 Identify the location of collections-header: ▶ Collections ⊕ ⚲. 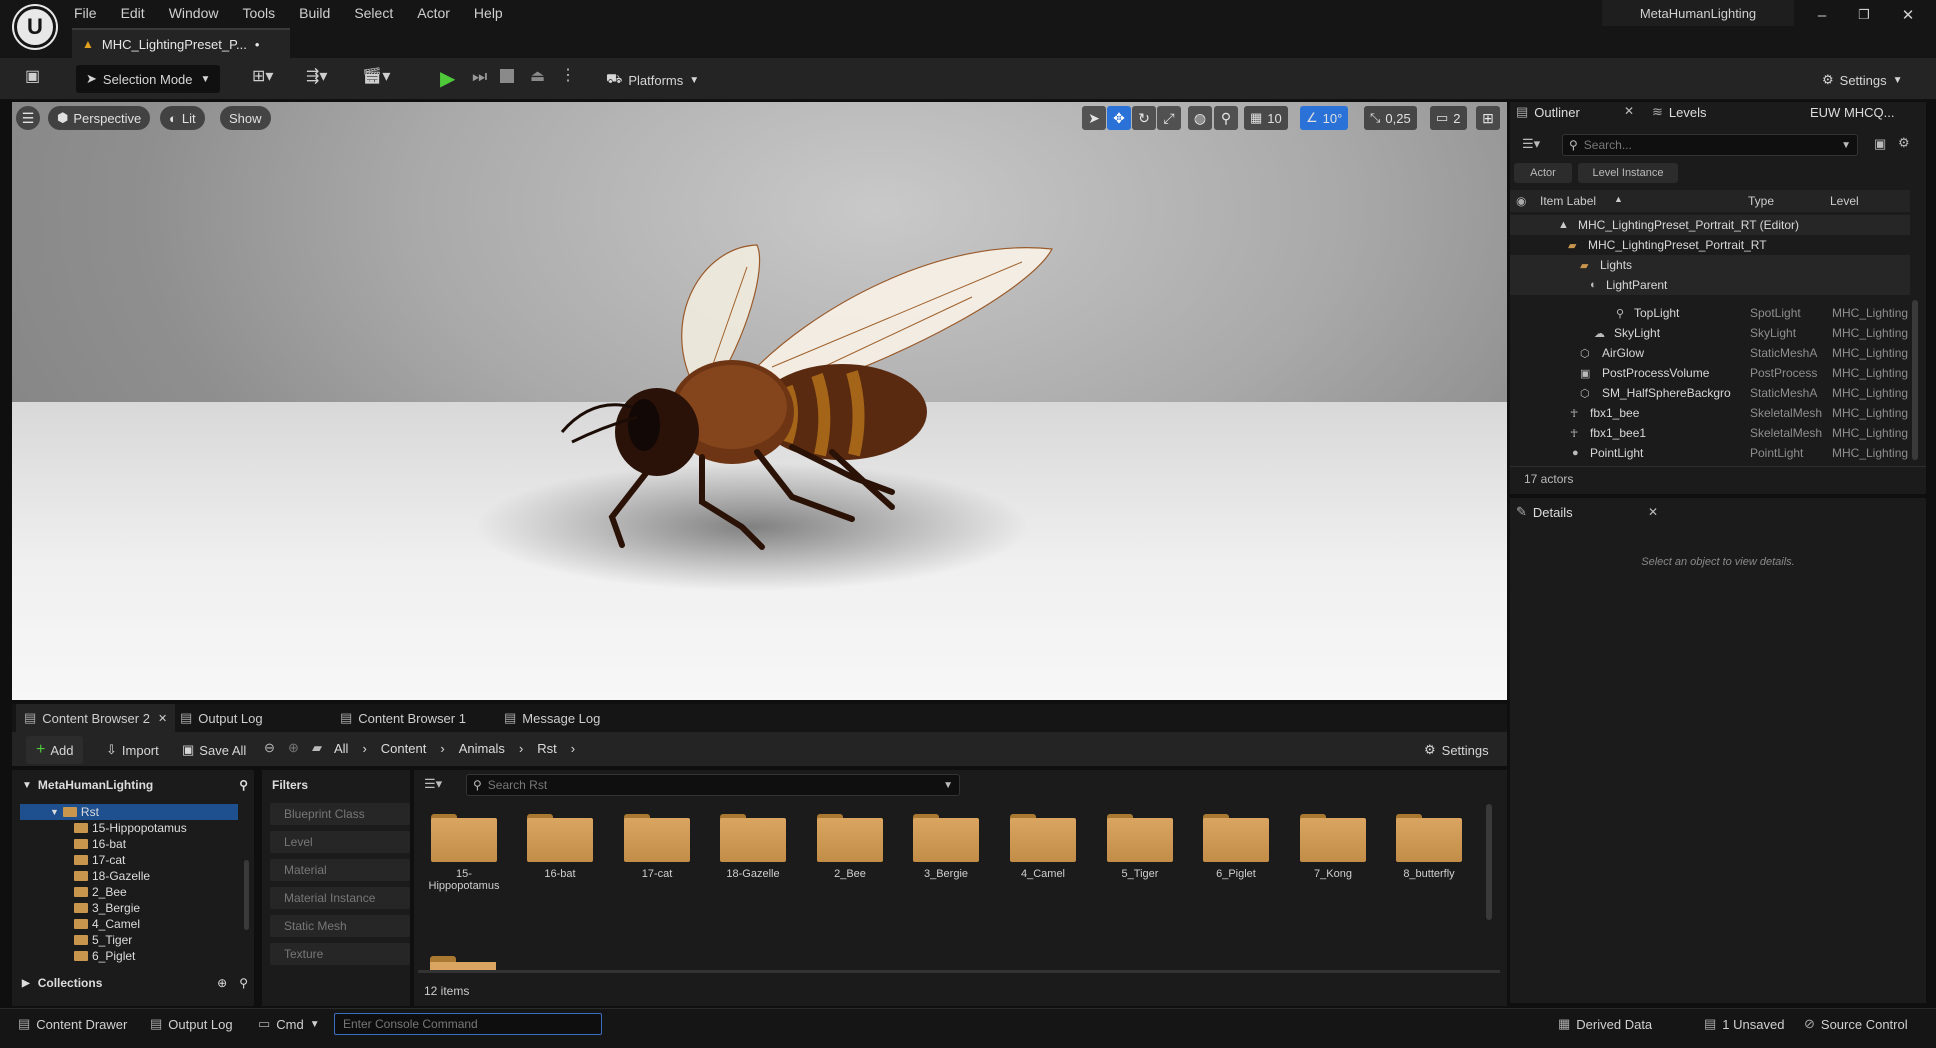
(135, 983).